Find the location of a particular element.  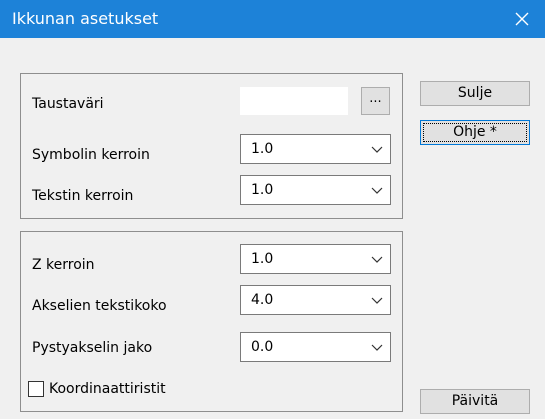

background-color-label: Taustaväri is located at coordinates (68, 104).